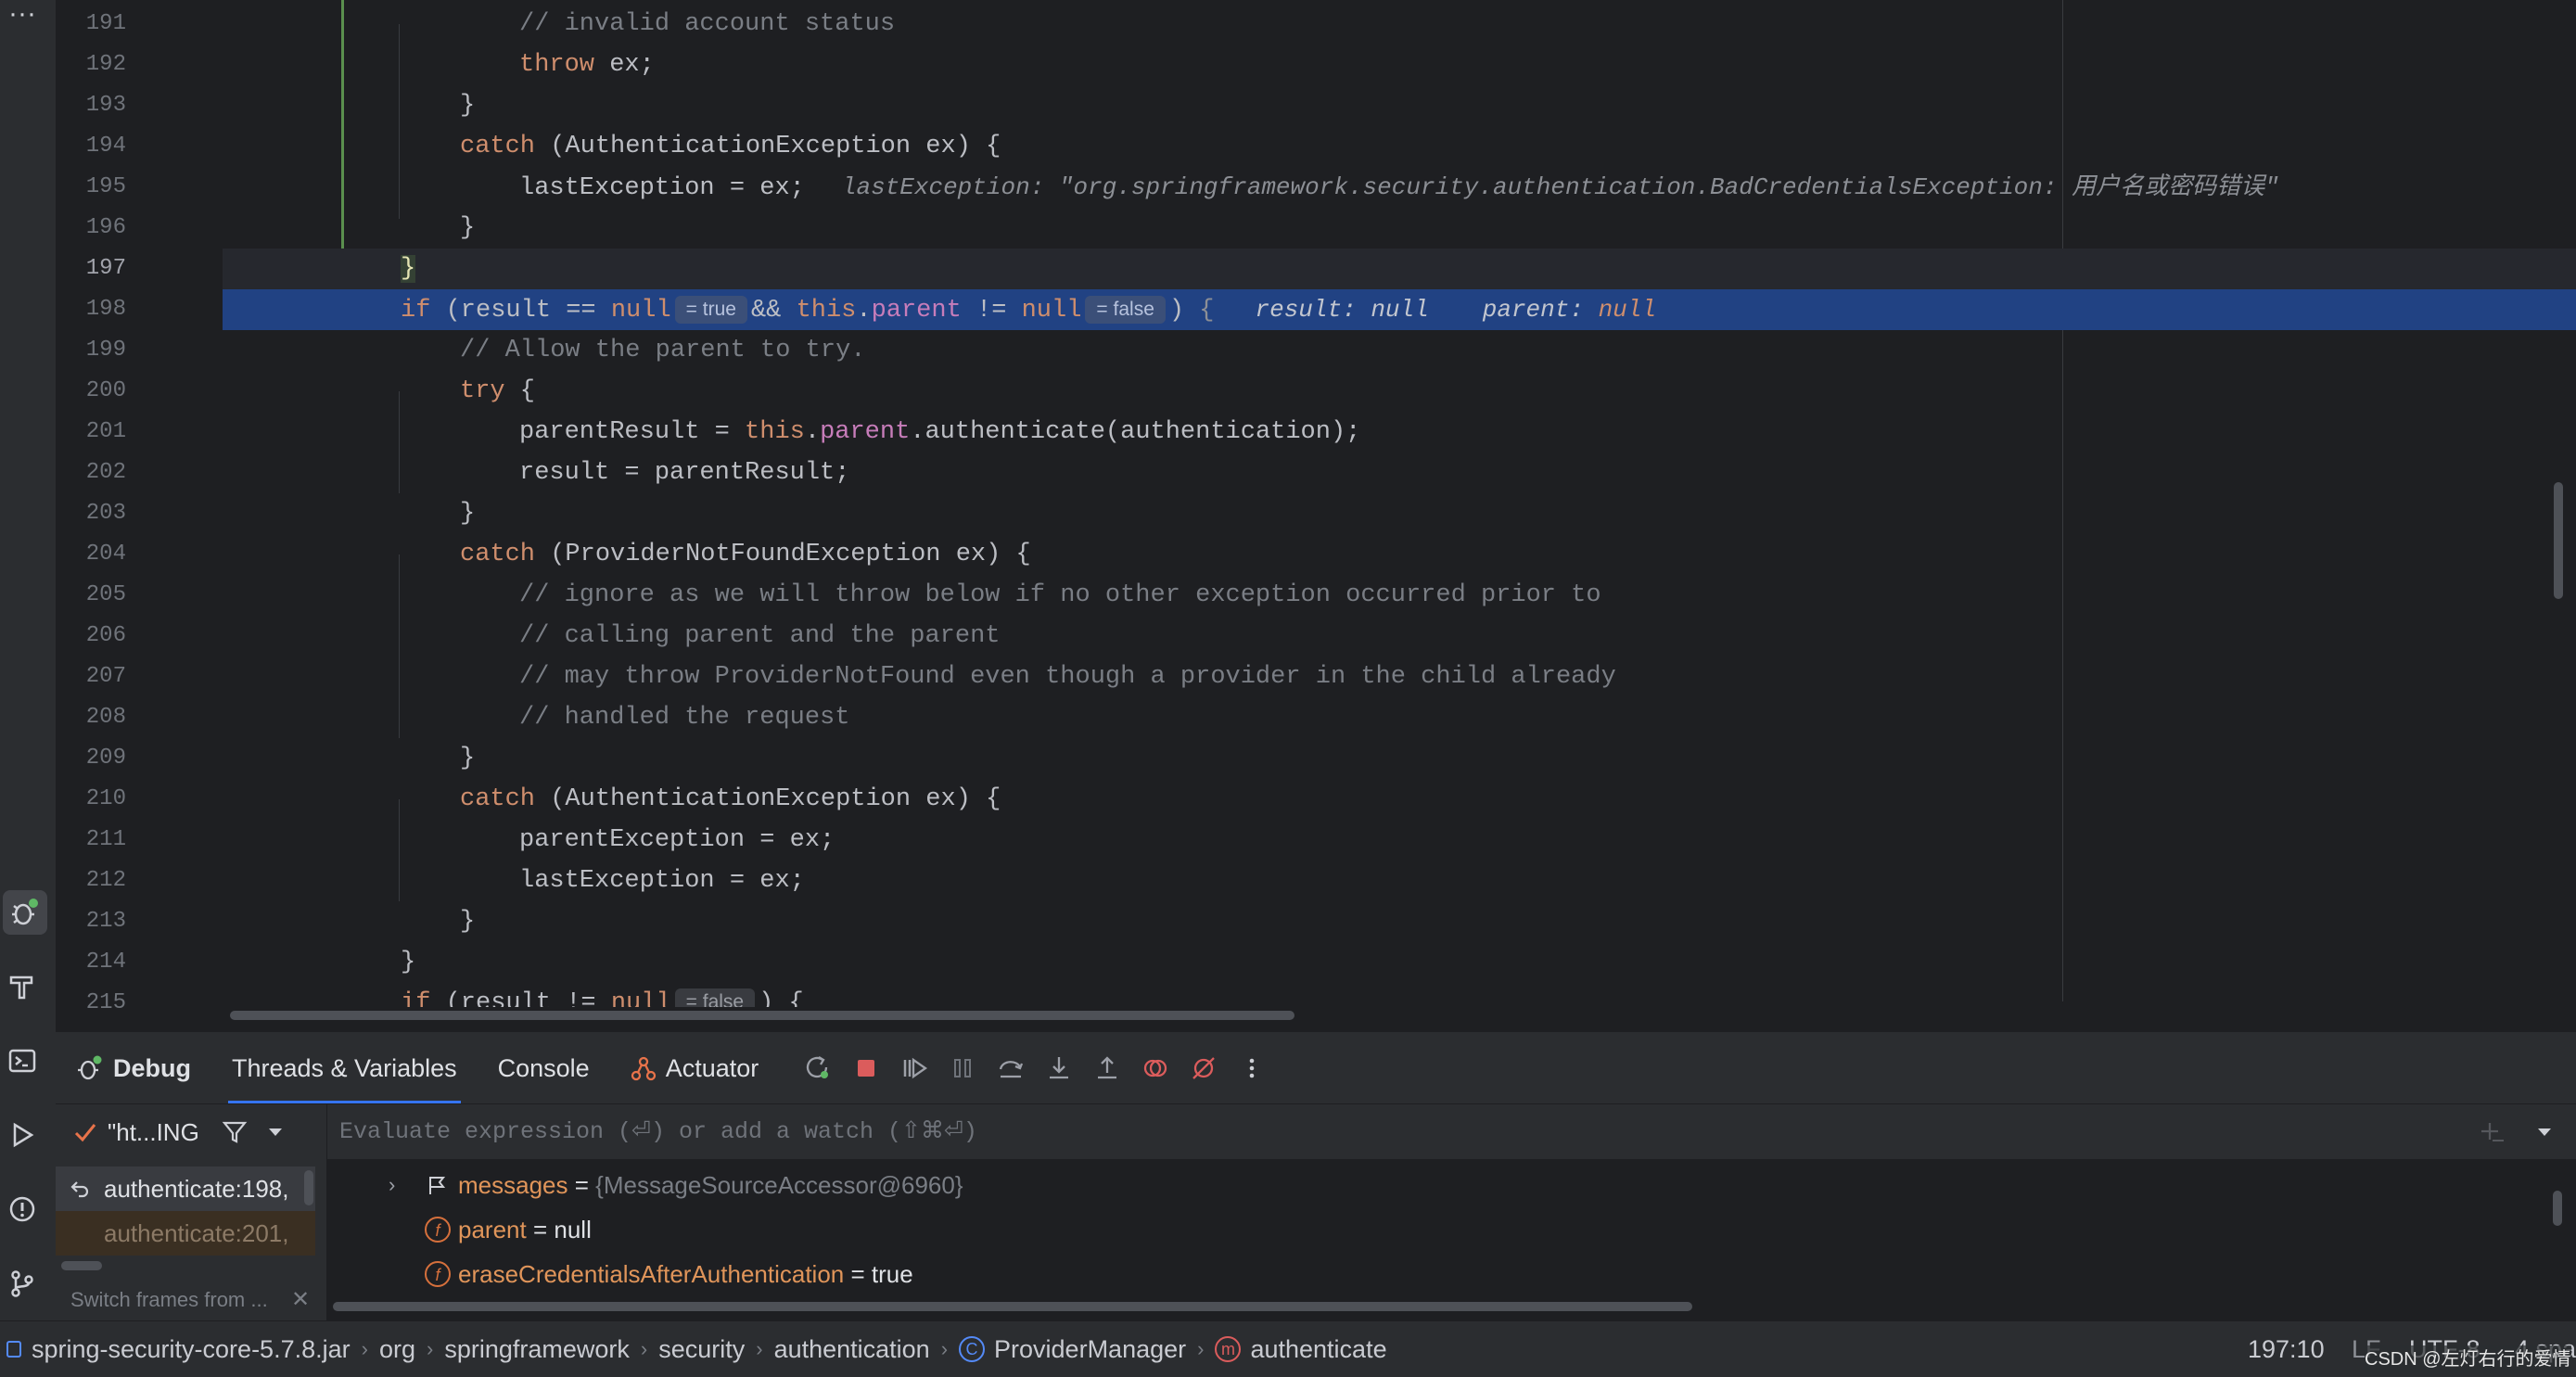 This screenshot has height=1377, width=2576. What do you see at coordinates (79, 1189) in the screenshot?
I see `return-arrow-icon` at bounding box center [79, 1189].